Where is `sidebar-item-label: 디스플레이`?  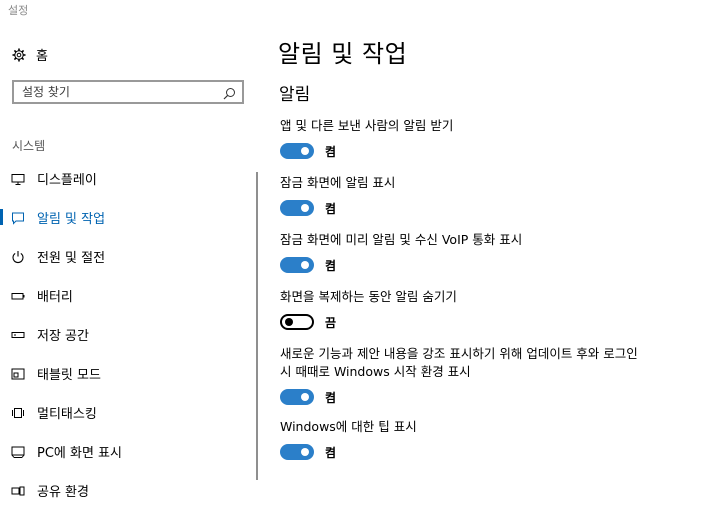 sidebar-item-label: 디스플레이 is located at coordinates (67, 180).